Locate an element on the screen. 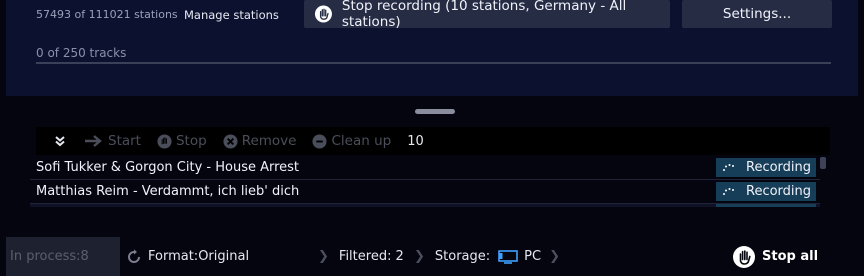  list-item-partial is located at coordinates (425, 205).